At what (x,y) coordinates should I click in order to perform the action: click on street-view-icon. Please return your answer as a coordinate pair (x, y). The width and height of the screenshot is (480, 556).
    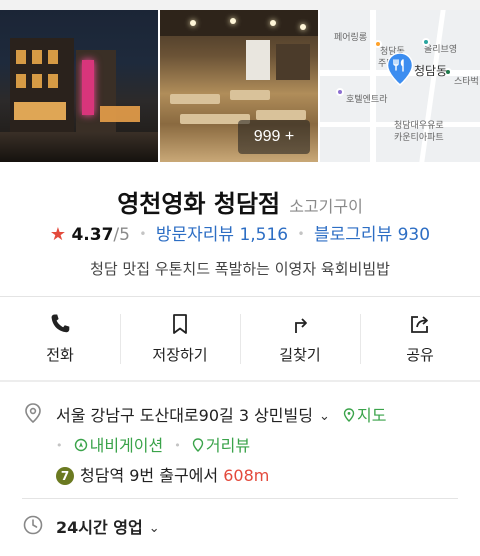
    Looking at the image, I should click on (198, 445).